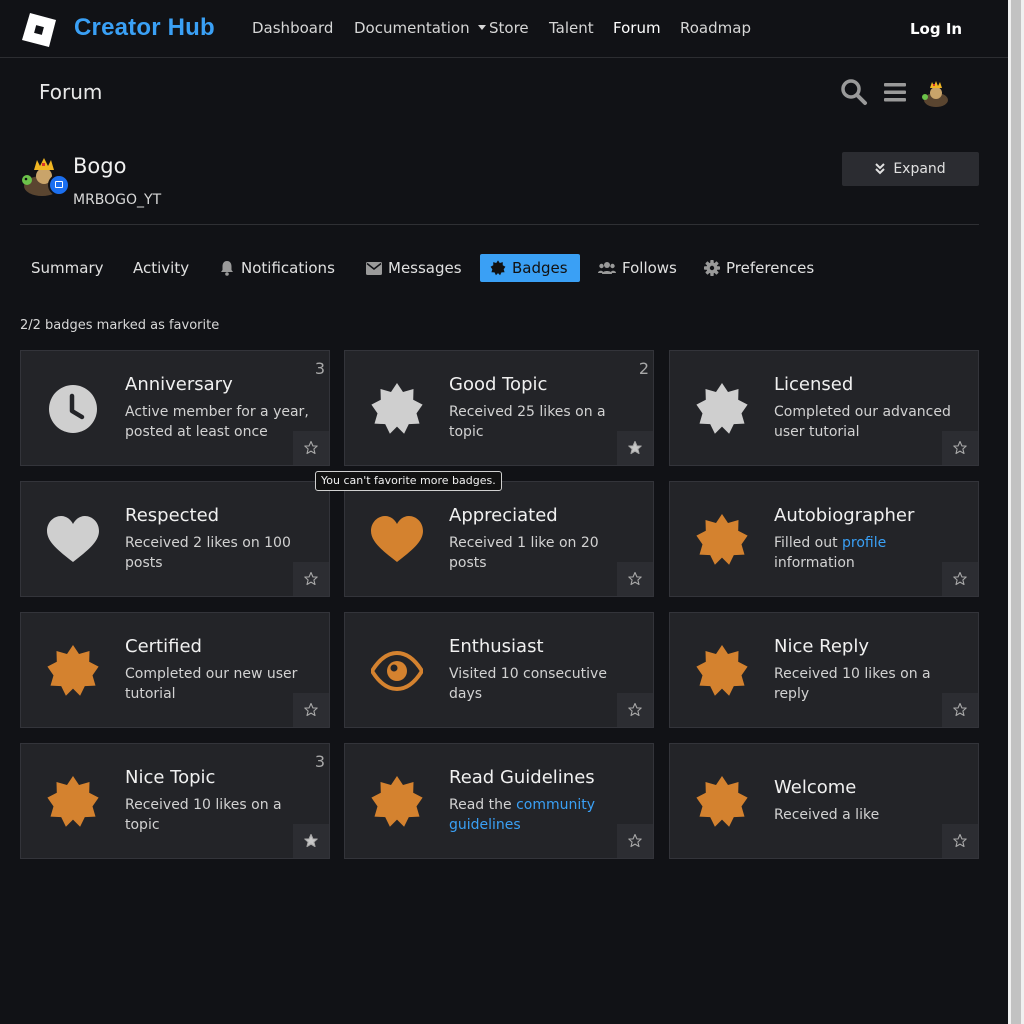  I want to click on badge-desc-text: Read the, so click(483, 805).